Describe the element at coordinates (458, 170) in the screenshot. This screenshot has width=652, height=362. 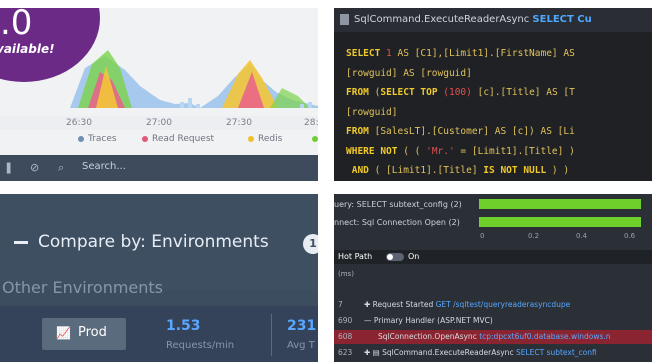
I see `code-line: AND ( [Limit1].[Title] IS NOT NULL ) )` at that location.